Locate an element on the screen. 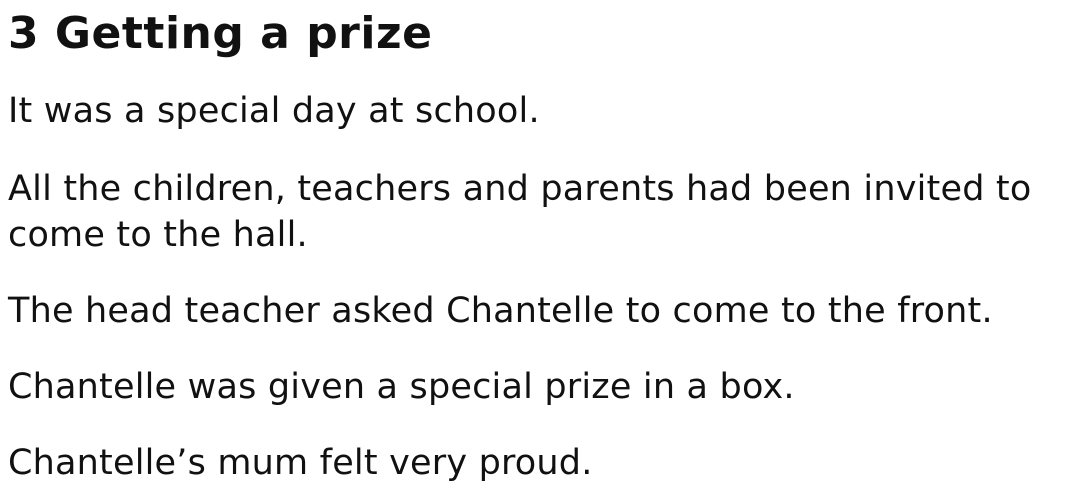 The width and height of the screenshot is (1075, 495). story-paragraph: Chantelle’s mum felt very proud. is located at coordinates (300, 463).